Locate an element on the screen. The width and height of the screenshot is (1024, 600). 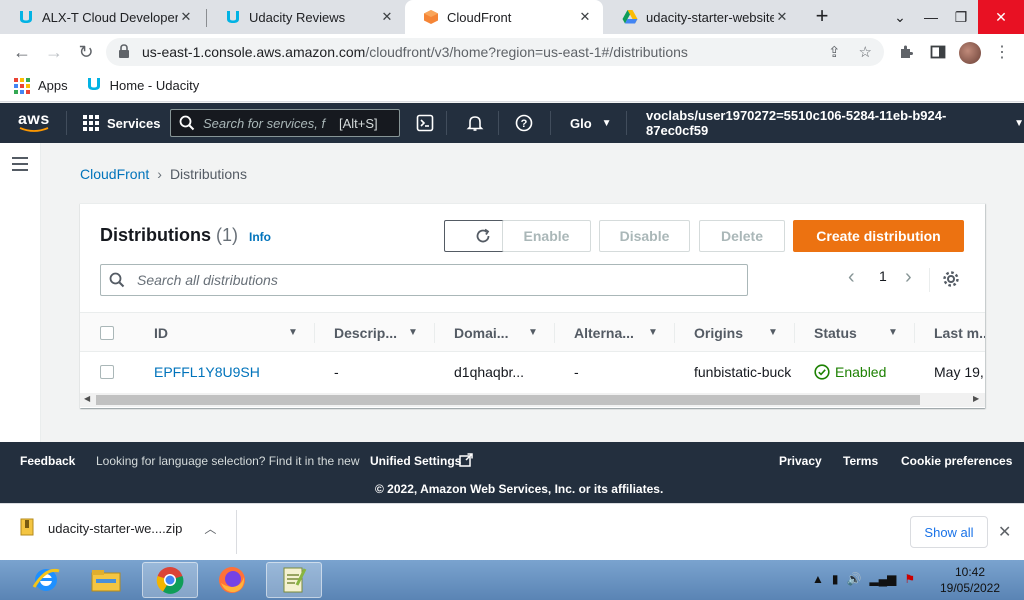
create-distribution-button: Create distribution is located at coordinates (878, 236).